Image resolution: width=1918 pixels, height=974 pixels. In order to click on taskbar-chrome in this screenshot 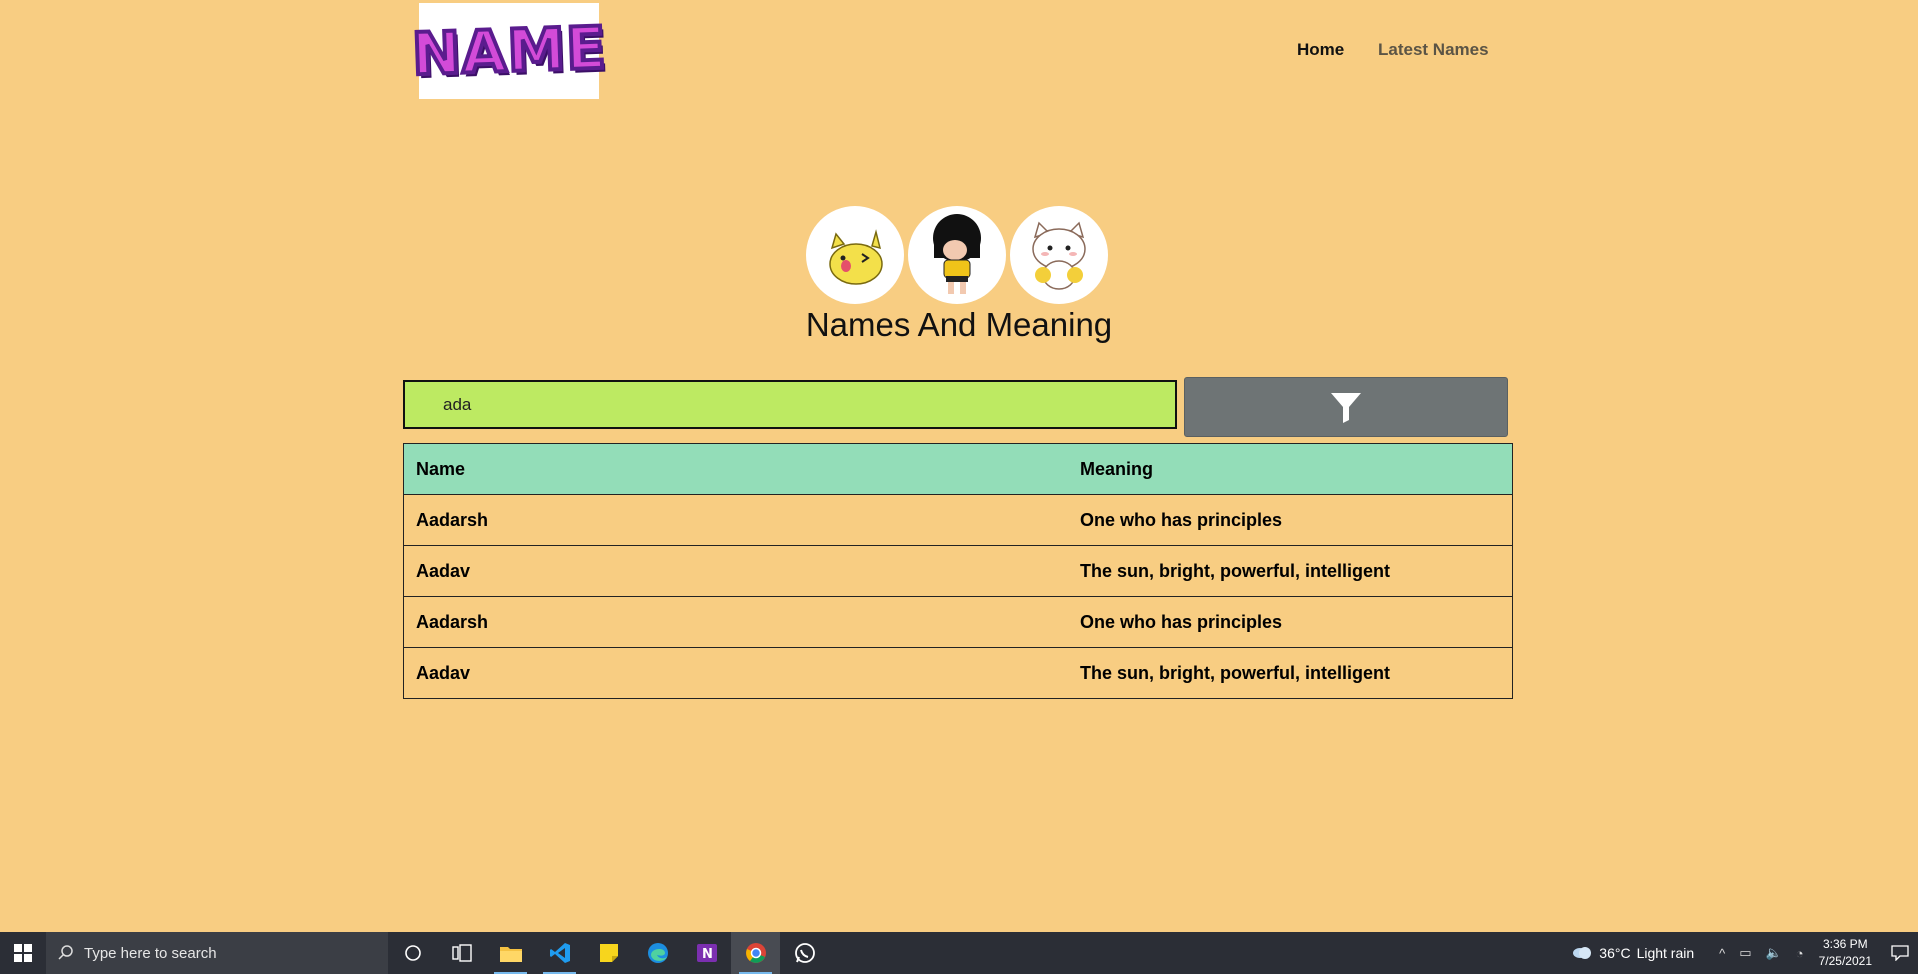, I will do `click(755, 953)`.